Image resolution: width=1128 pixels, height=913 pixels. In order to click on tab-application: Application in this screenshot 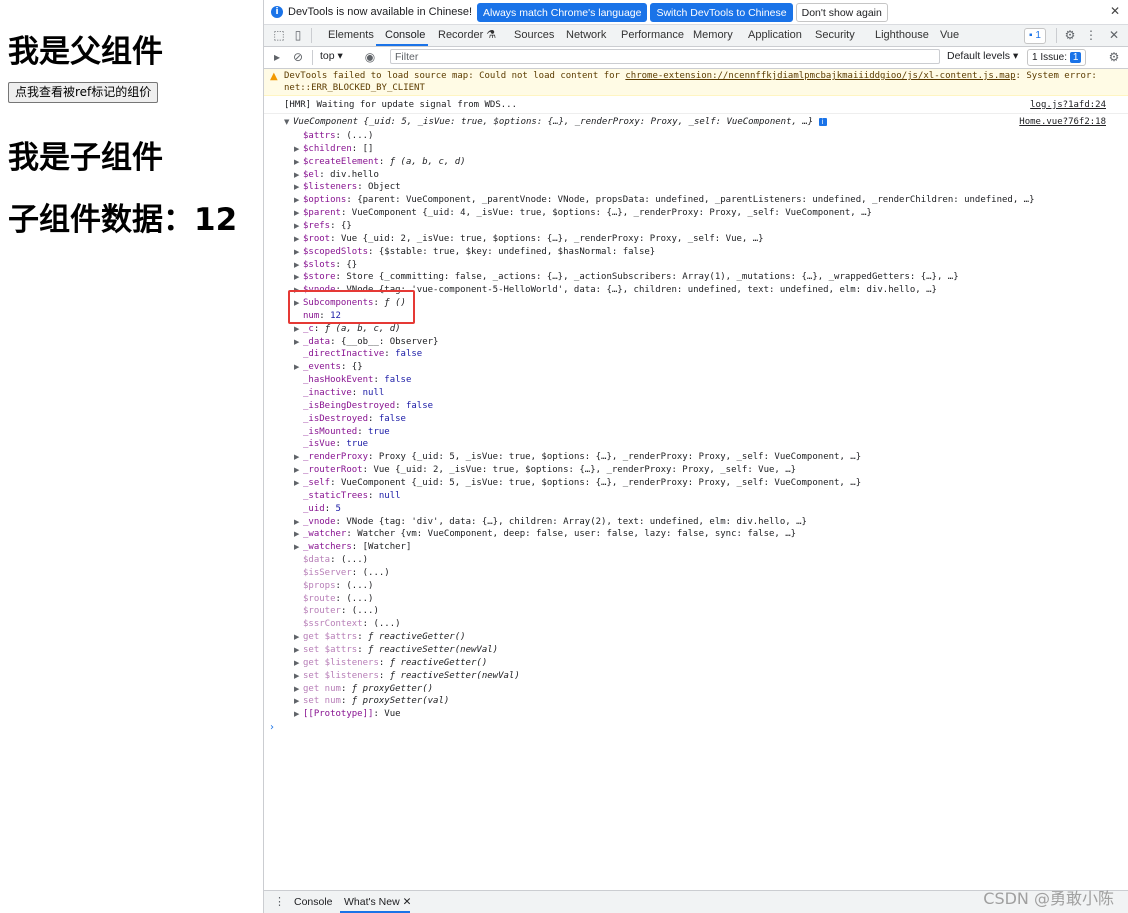, I will do `click(775, 35)`.